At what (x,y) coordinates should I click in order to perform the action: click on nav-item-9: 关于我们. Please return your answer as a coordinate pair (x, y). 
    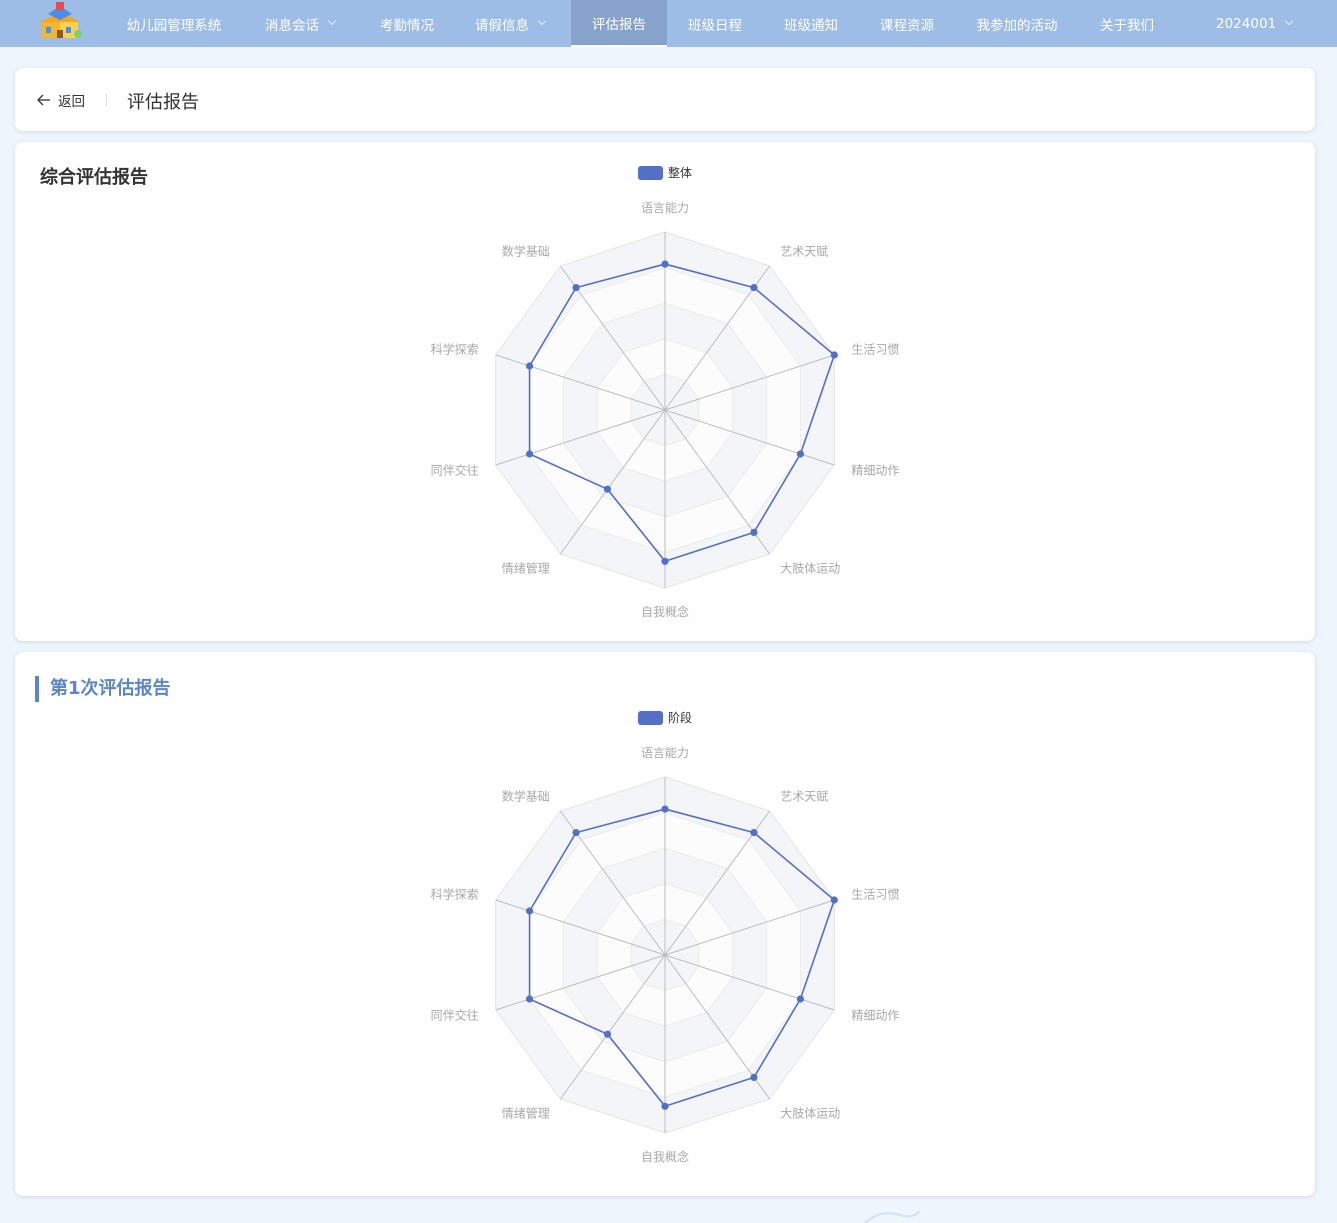
    Looking at the image, I should click on (1127, 23).